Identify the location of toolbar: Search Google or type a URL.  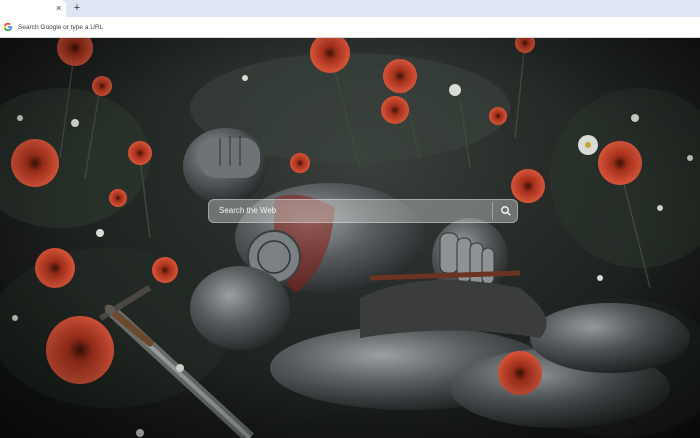
(350, 27).